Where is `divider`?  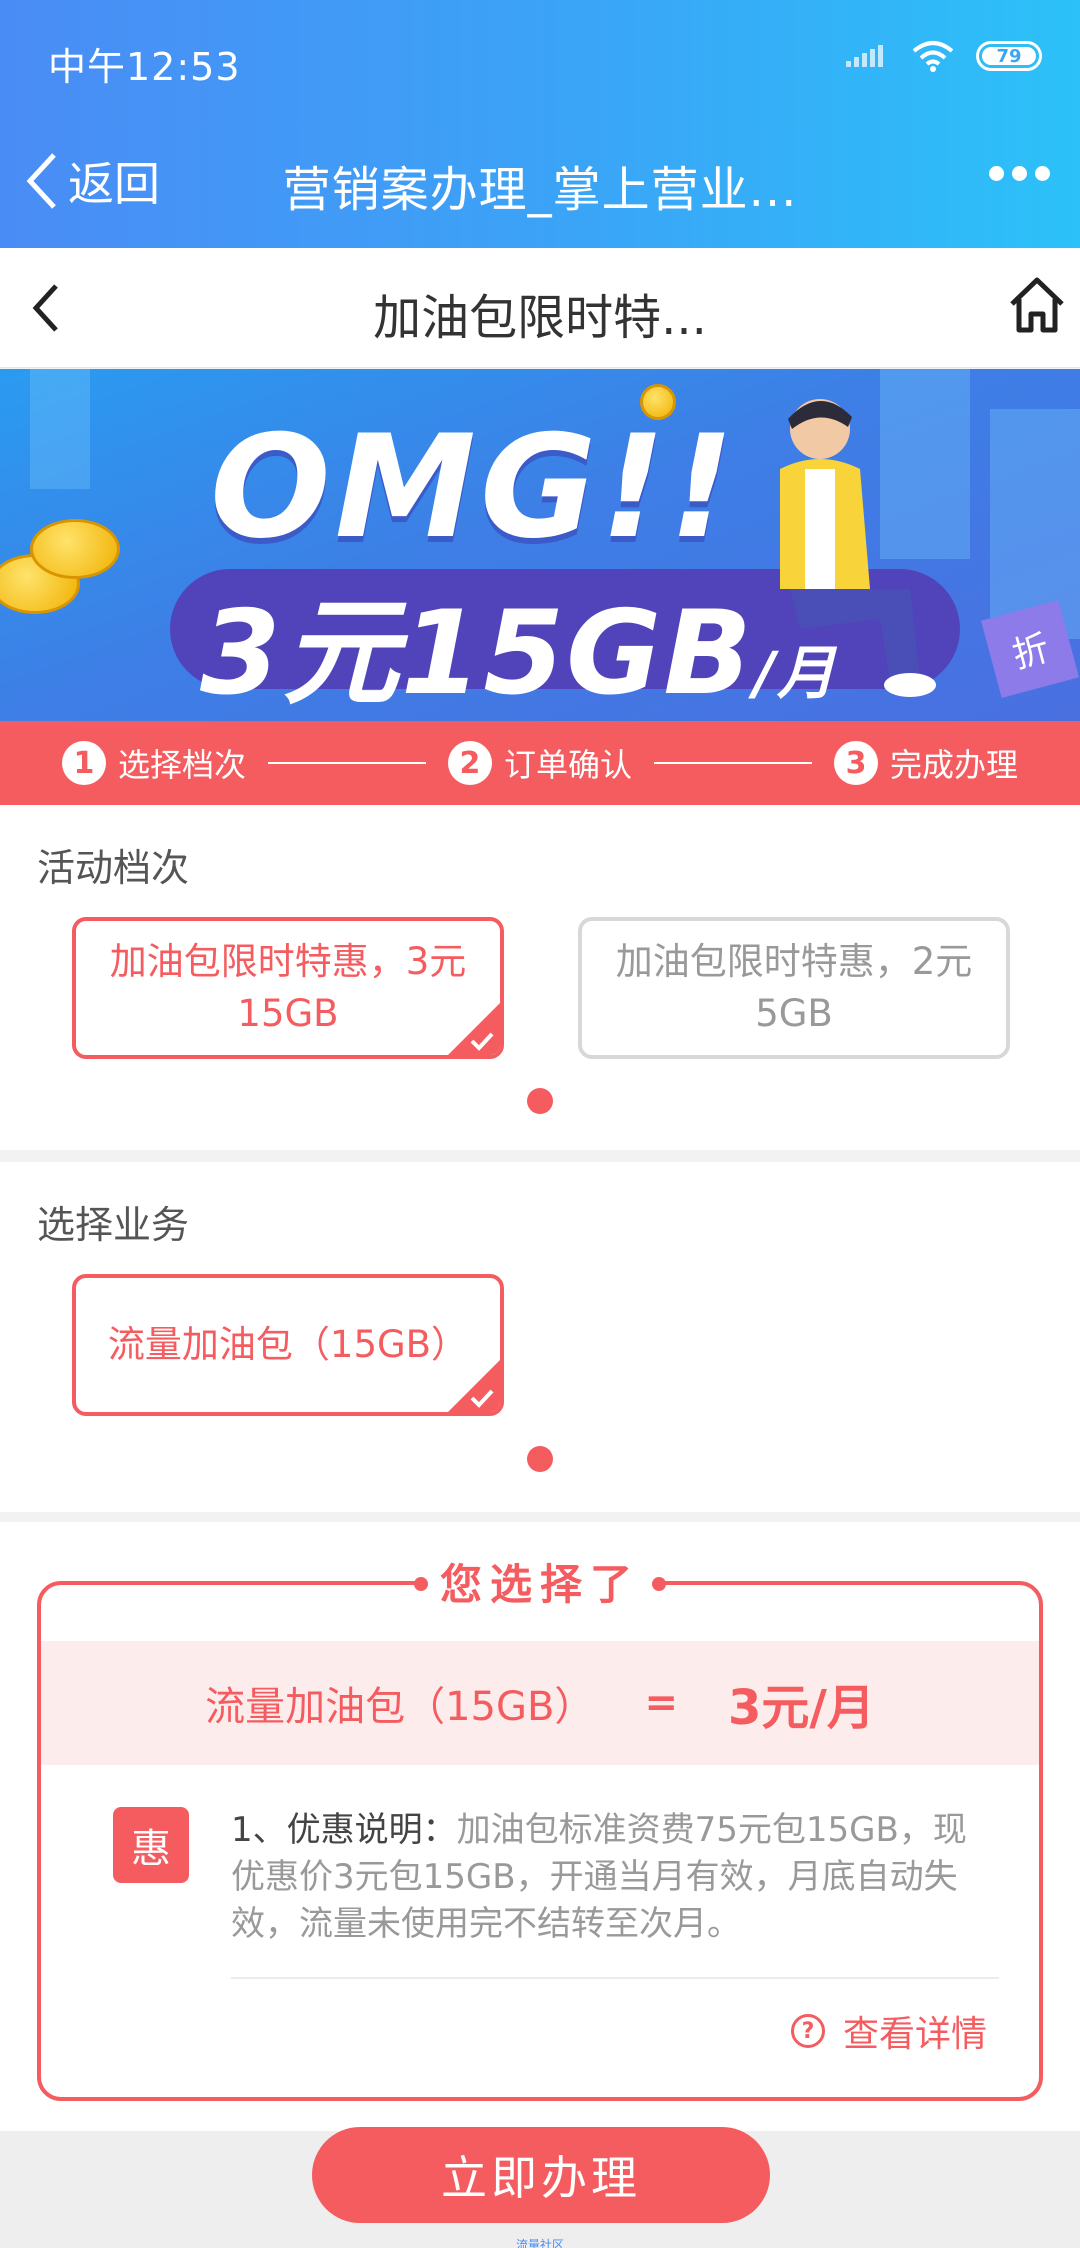
divider is located at coordinates (615, 1978).